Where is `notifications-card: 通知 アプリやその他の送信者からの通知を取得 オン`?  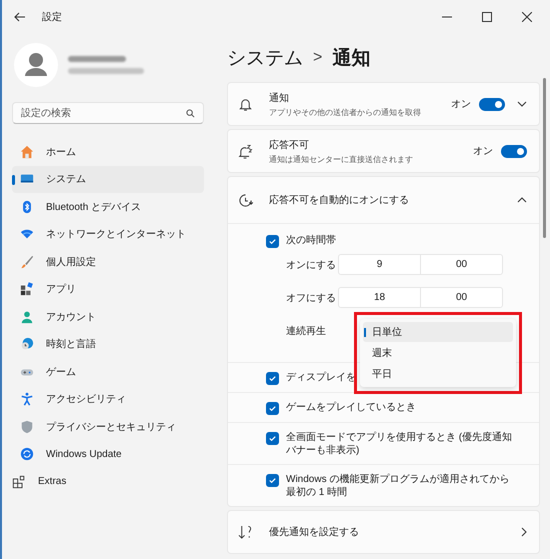 notifications-card: 通知 アプリやその他の送信者からの通知を取得 オン is located at coordinates (383, 104).